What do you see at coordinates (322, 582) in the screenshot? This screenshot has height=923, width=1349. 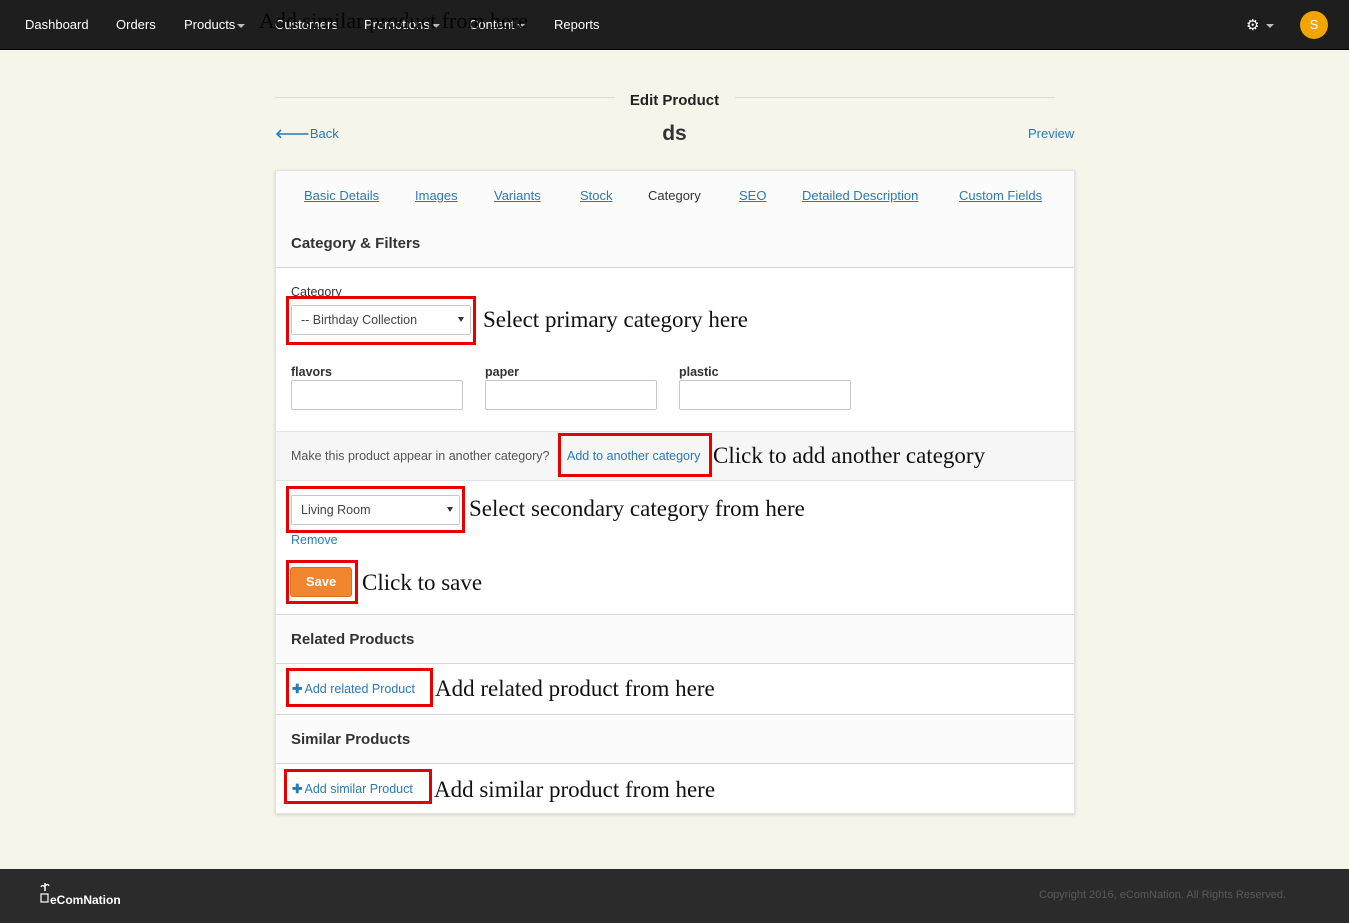 I see `annotation-box-save` at bounding box center [322, 582].